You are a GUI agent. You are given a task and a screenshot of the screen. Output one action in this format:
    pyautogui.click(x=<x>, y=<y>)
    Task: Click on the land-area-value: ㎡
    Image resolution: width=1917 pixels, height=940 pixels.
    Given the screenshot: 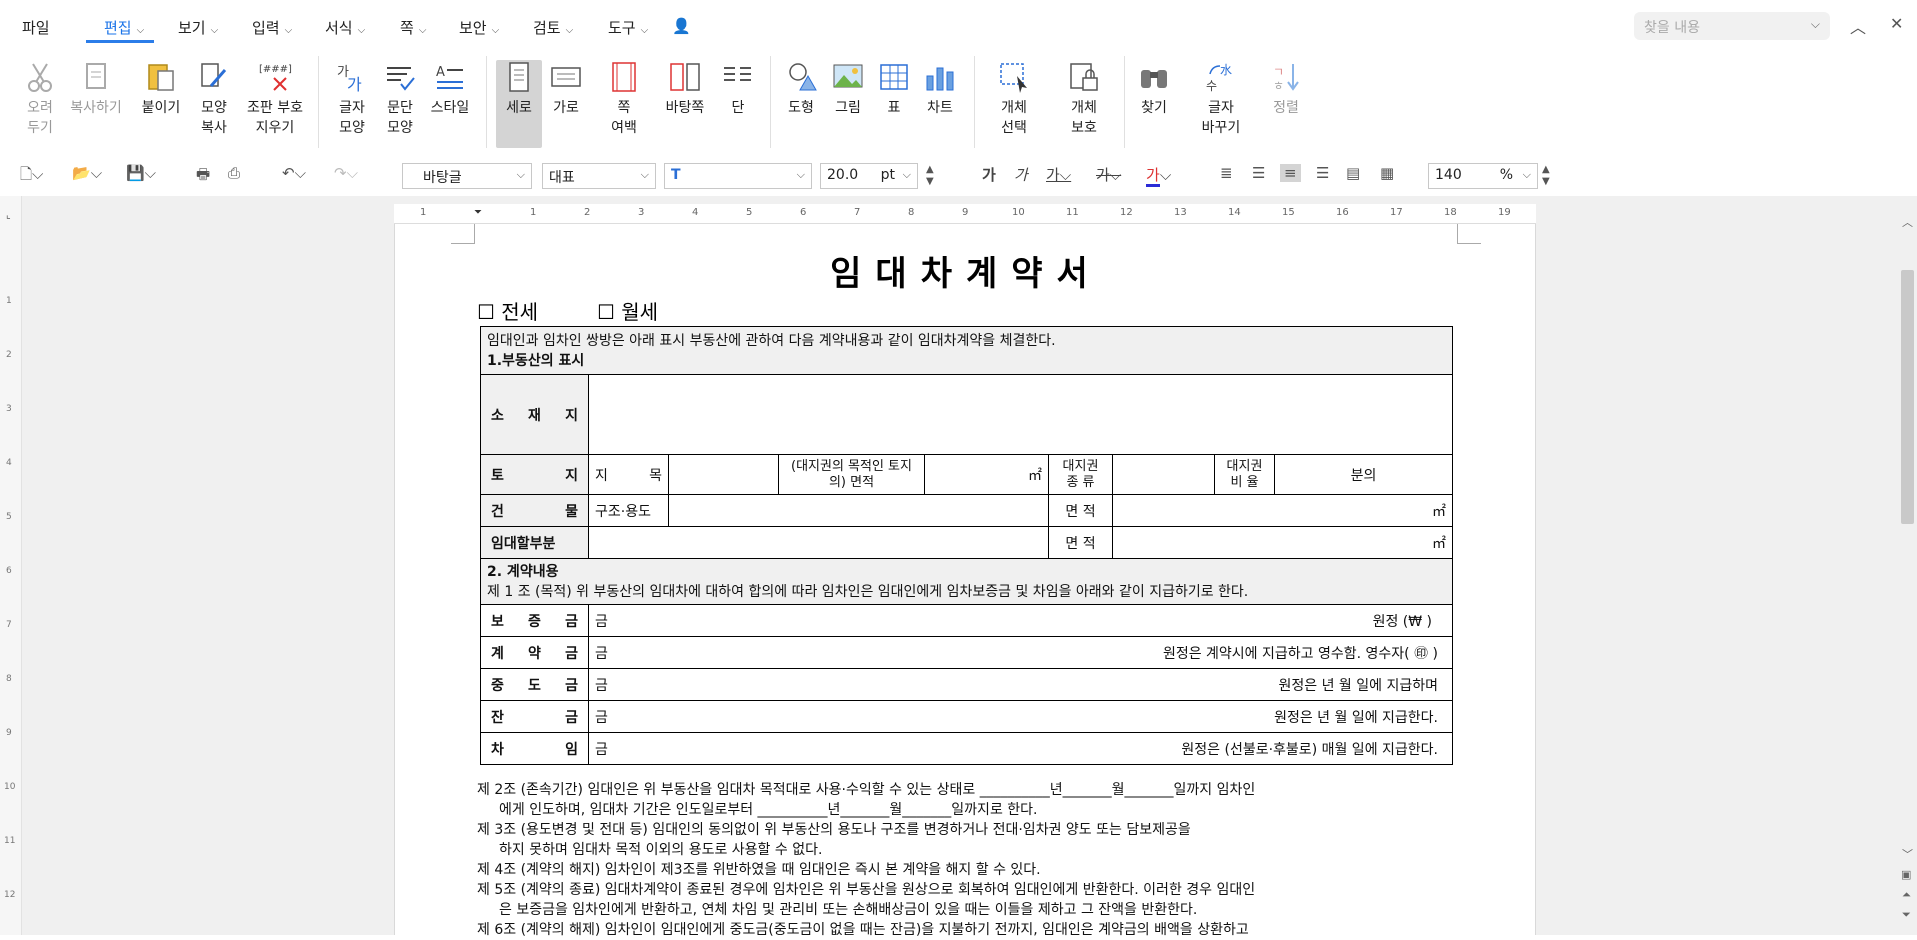 What is the action you would take?
    pyautogui.click(x=986, y=474)
    